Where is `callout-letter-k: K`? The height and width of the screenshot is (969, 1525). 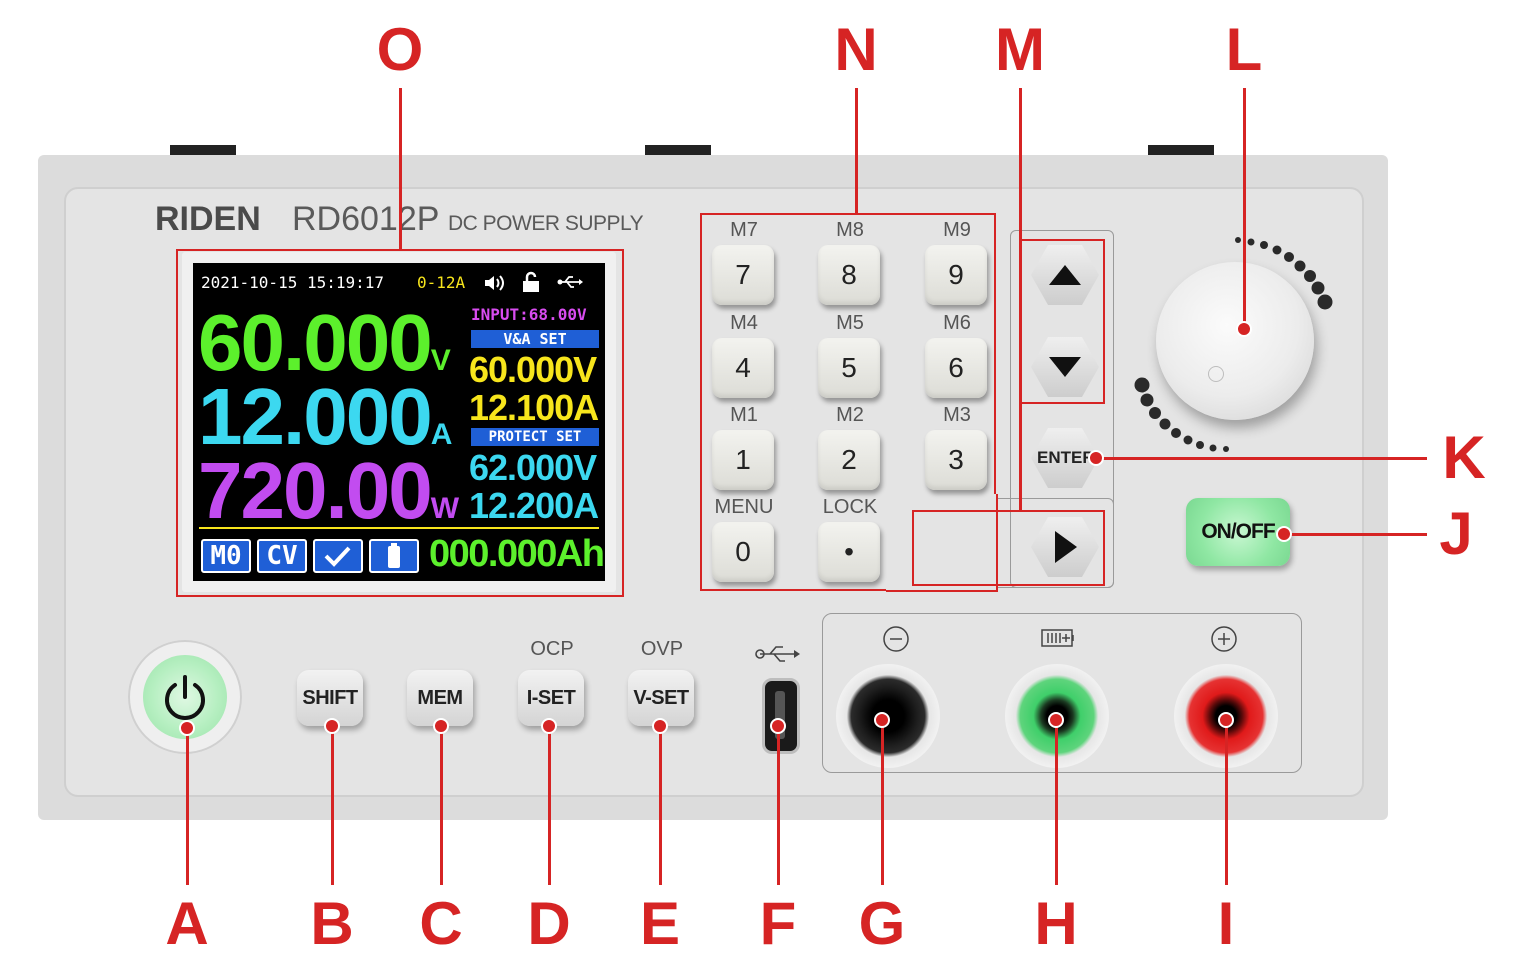 callout-letter-k: K is located at coordinates (1464, 457).